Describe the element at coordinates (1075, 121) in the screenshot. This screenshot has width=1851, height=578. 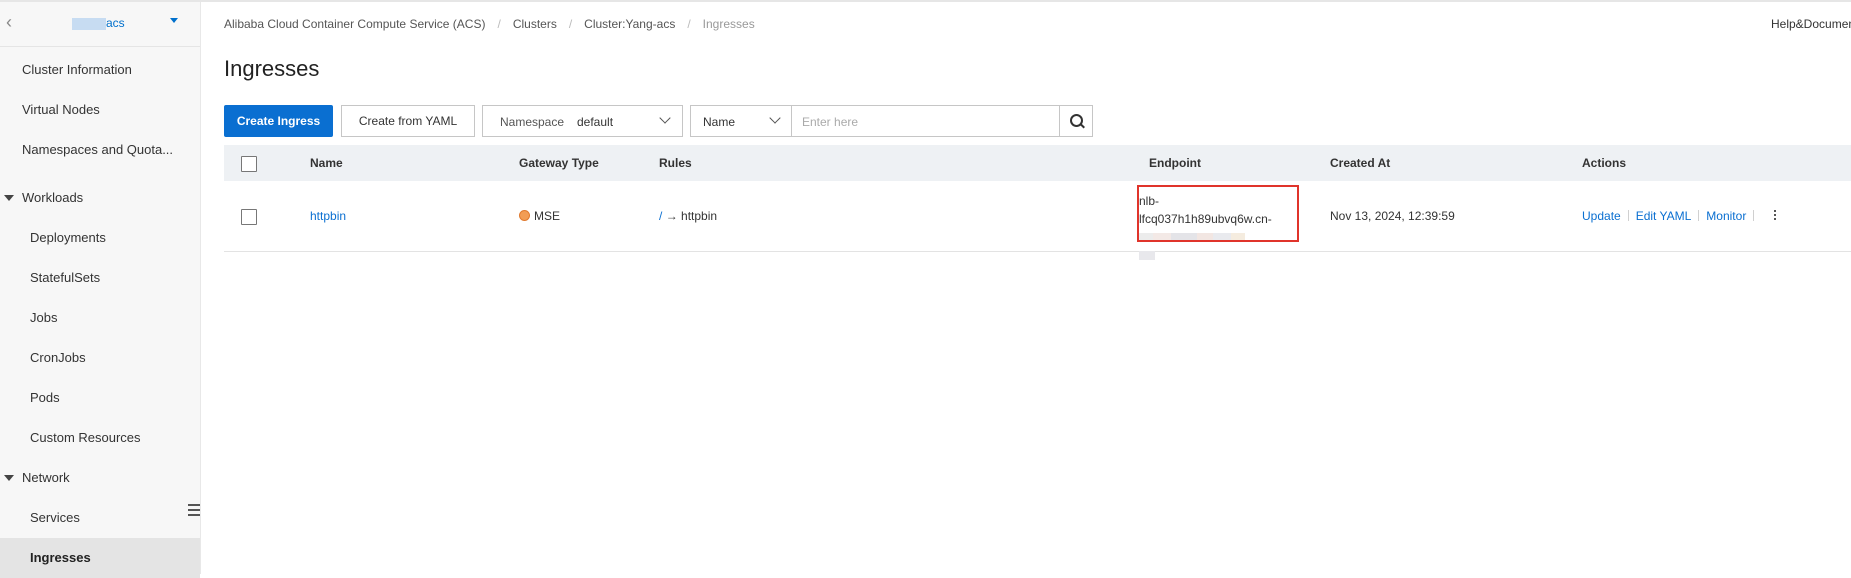
I see `search-button` at that location.